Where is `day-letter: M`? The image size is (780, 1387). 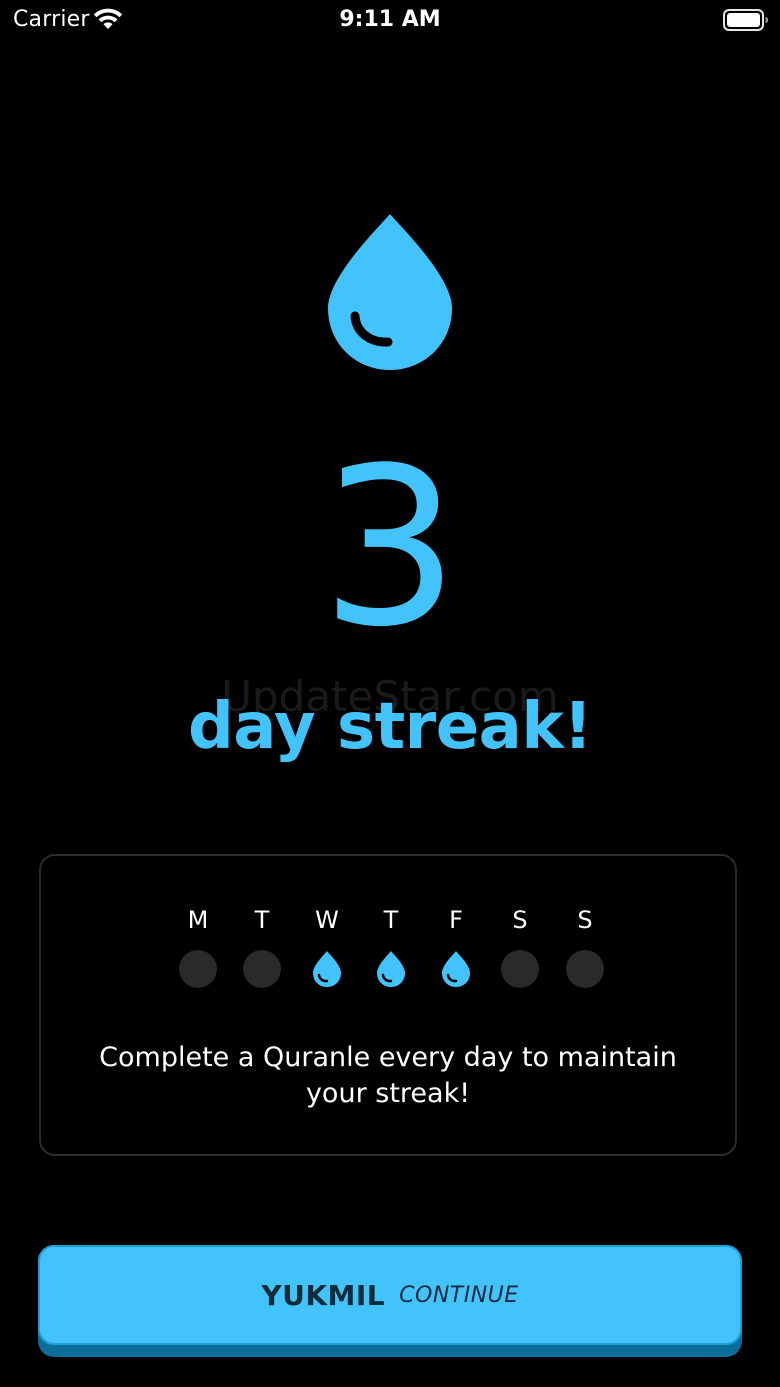
day-letter: M is located at coordinates (198, 920).